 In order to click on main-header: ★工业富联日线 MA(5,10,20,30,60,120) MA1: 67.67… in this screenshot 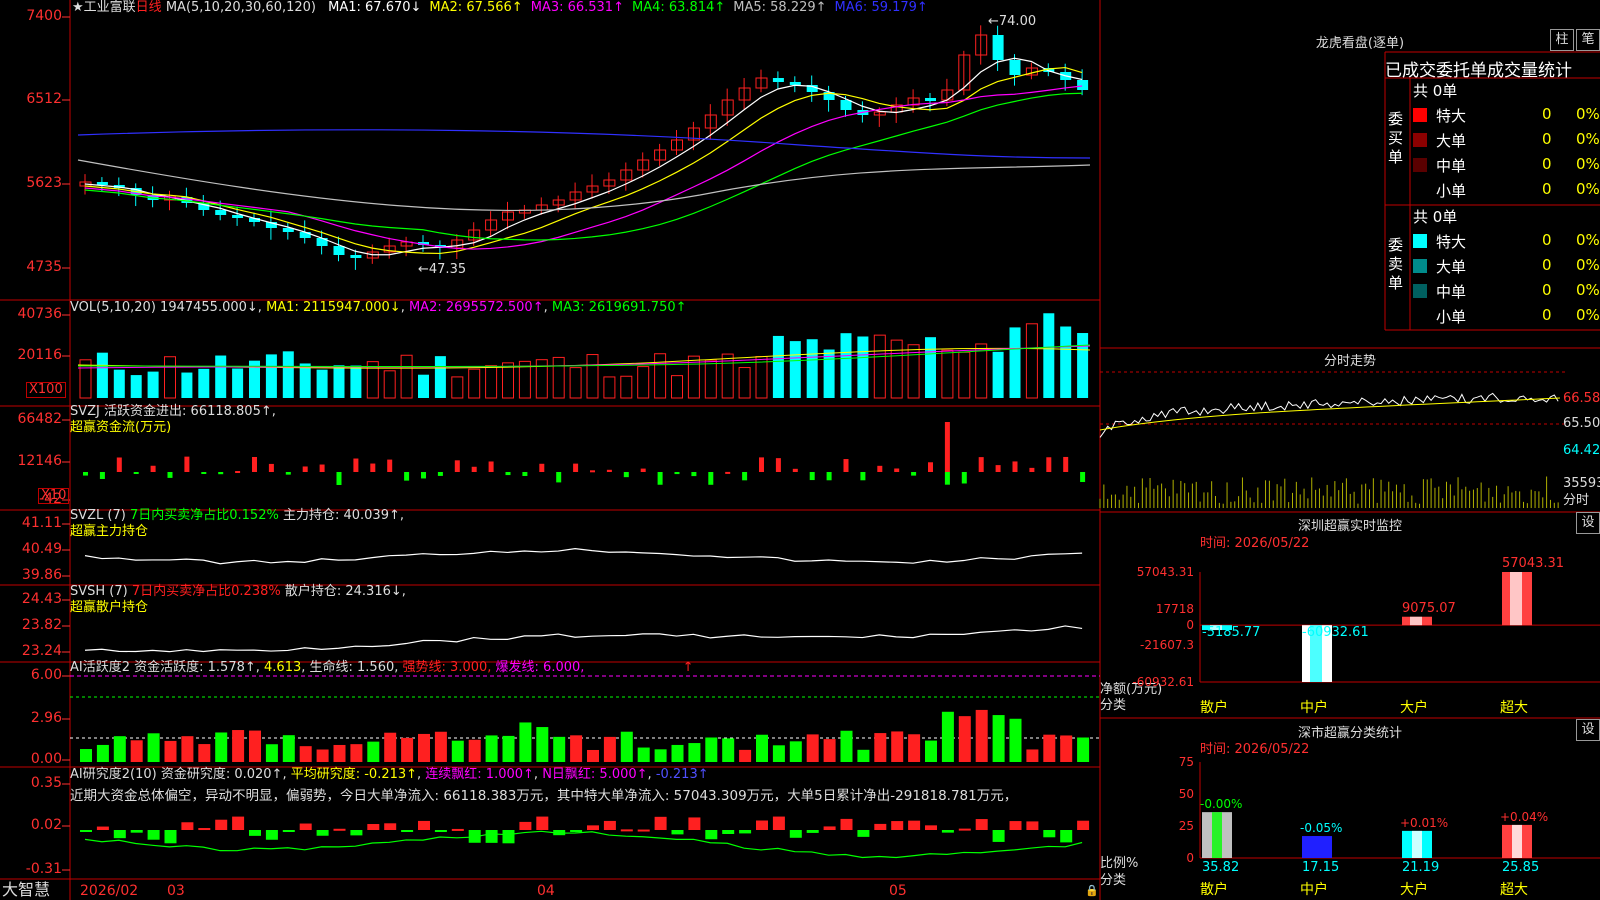, I will do `click(500, 8)`.